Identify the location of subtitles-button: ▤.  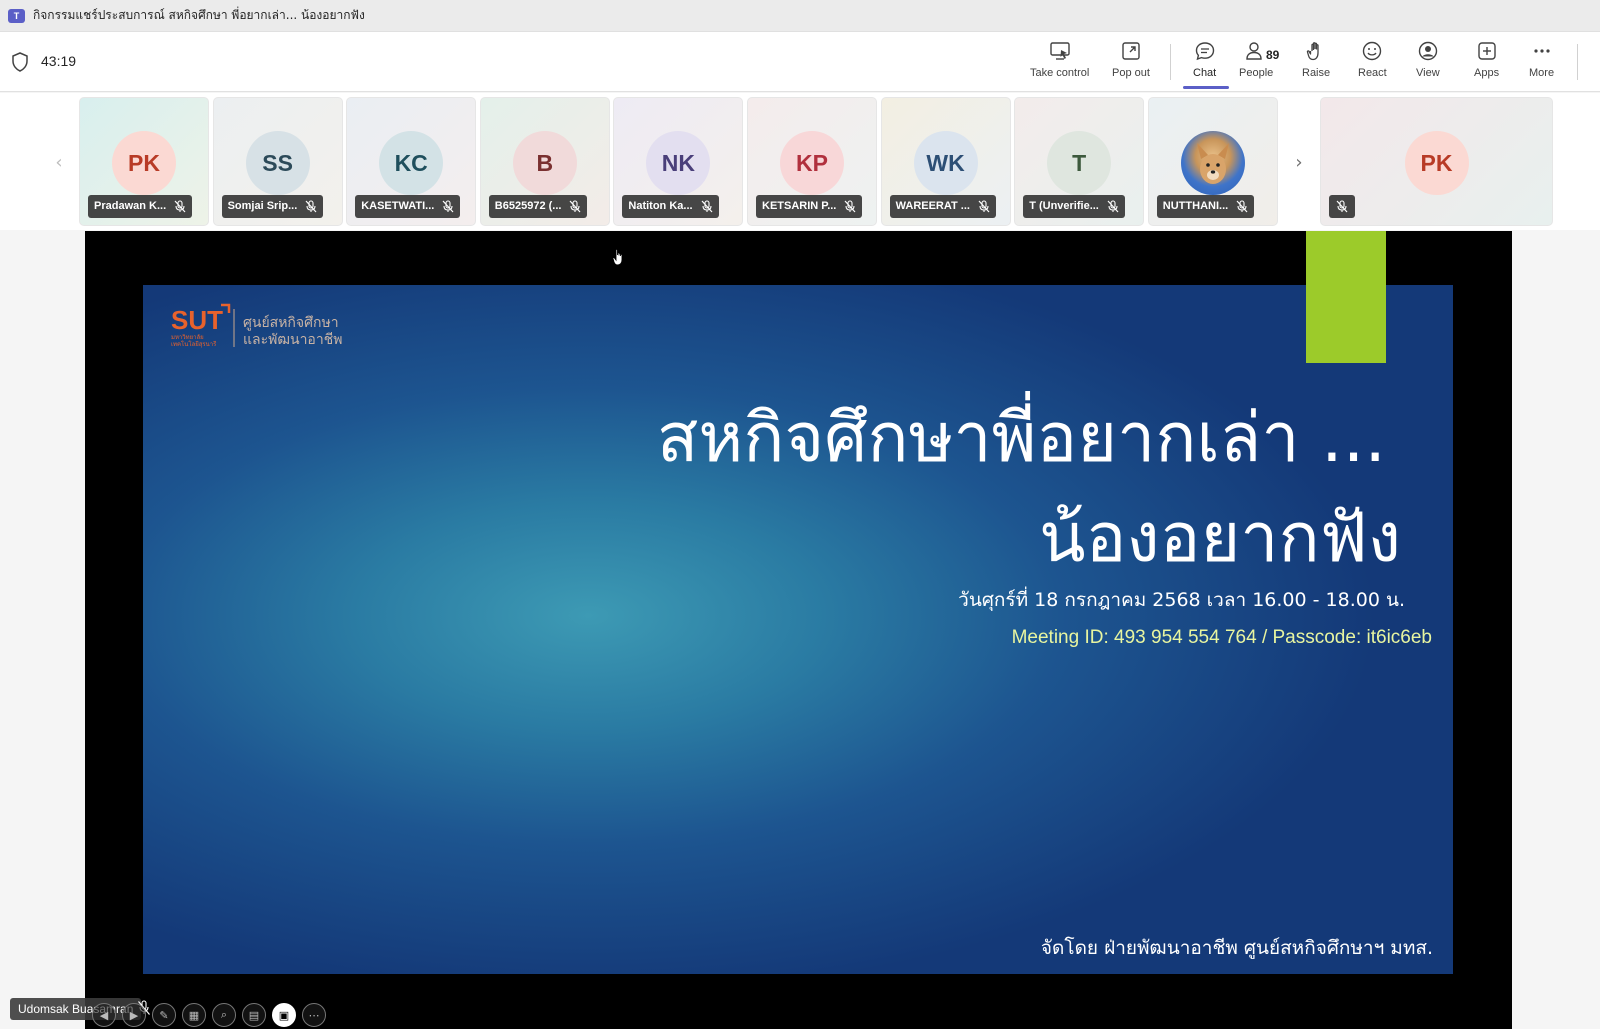
(254, 1015).